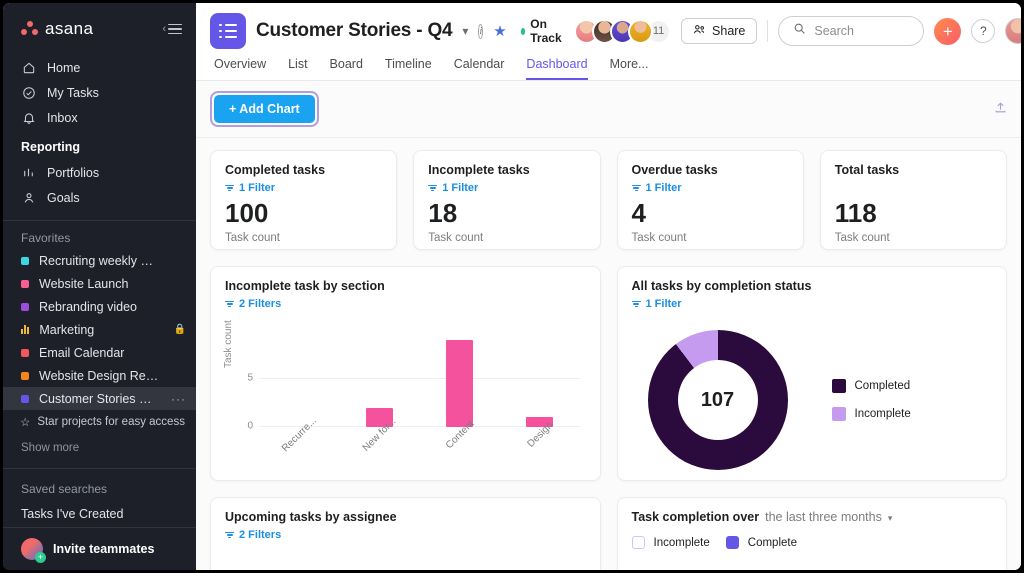 Image resolution: width=1024 pixels, height=573 pixels. What do you see at coordinates (1013, 31) in the screenshot?
I see `profile-avatar` at bounding box center [1013, 31].